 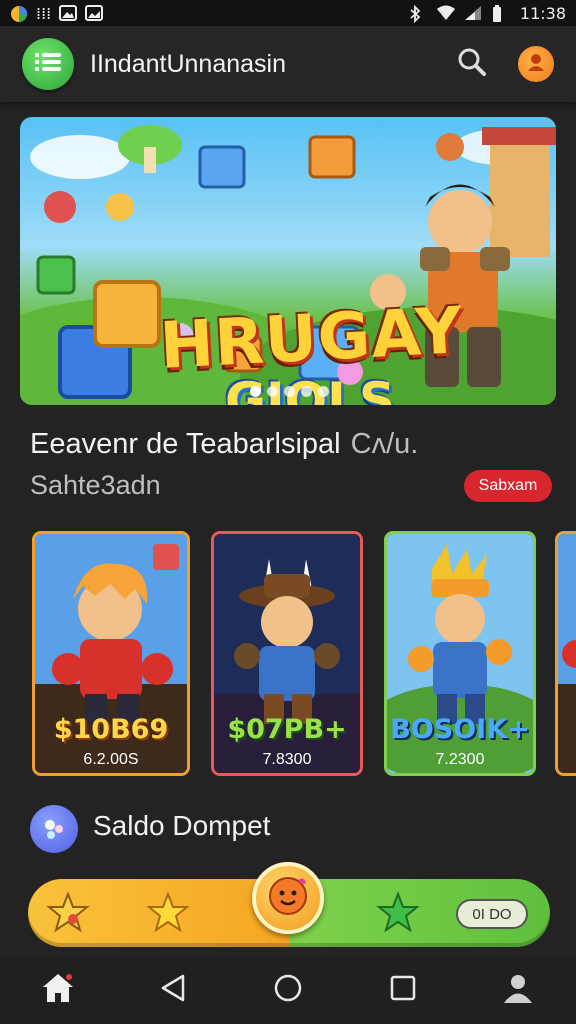 I want to click on coin-face-icon, so click(x=288, y=898).